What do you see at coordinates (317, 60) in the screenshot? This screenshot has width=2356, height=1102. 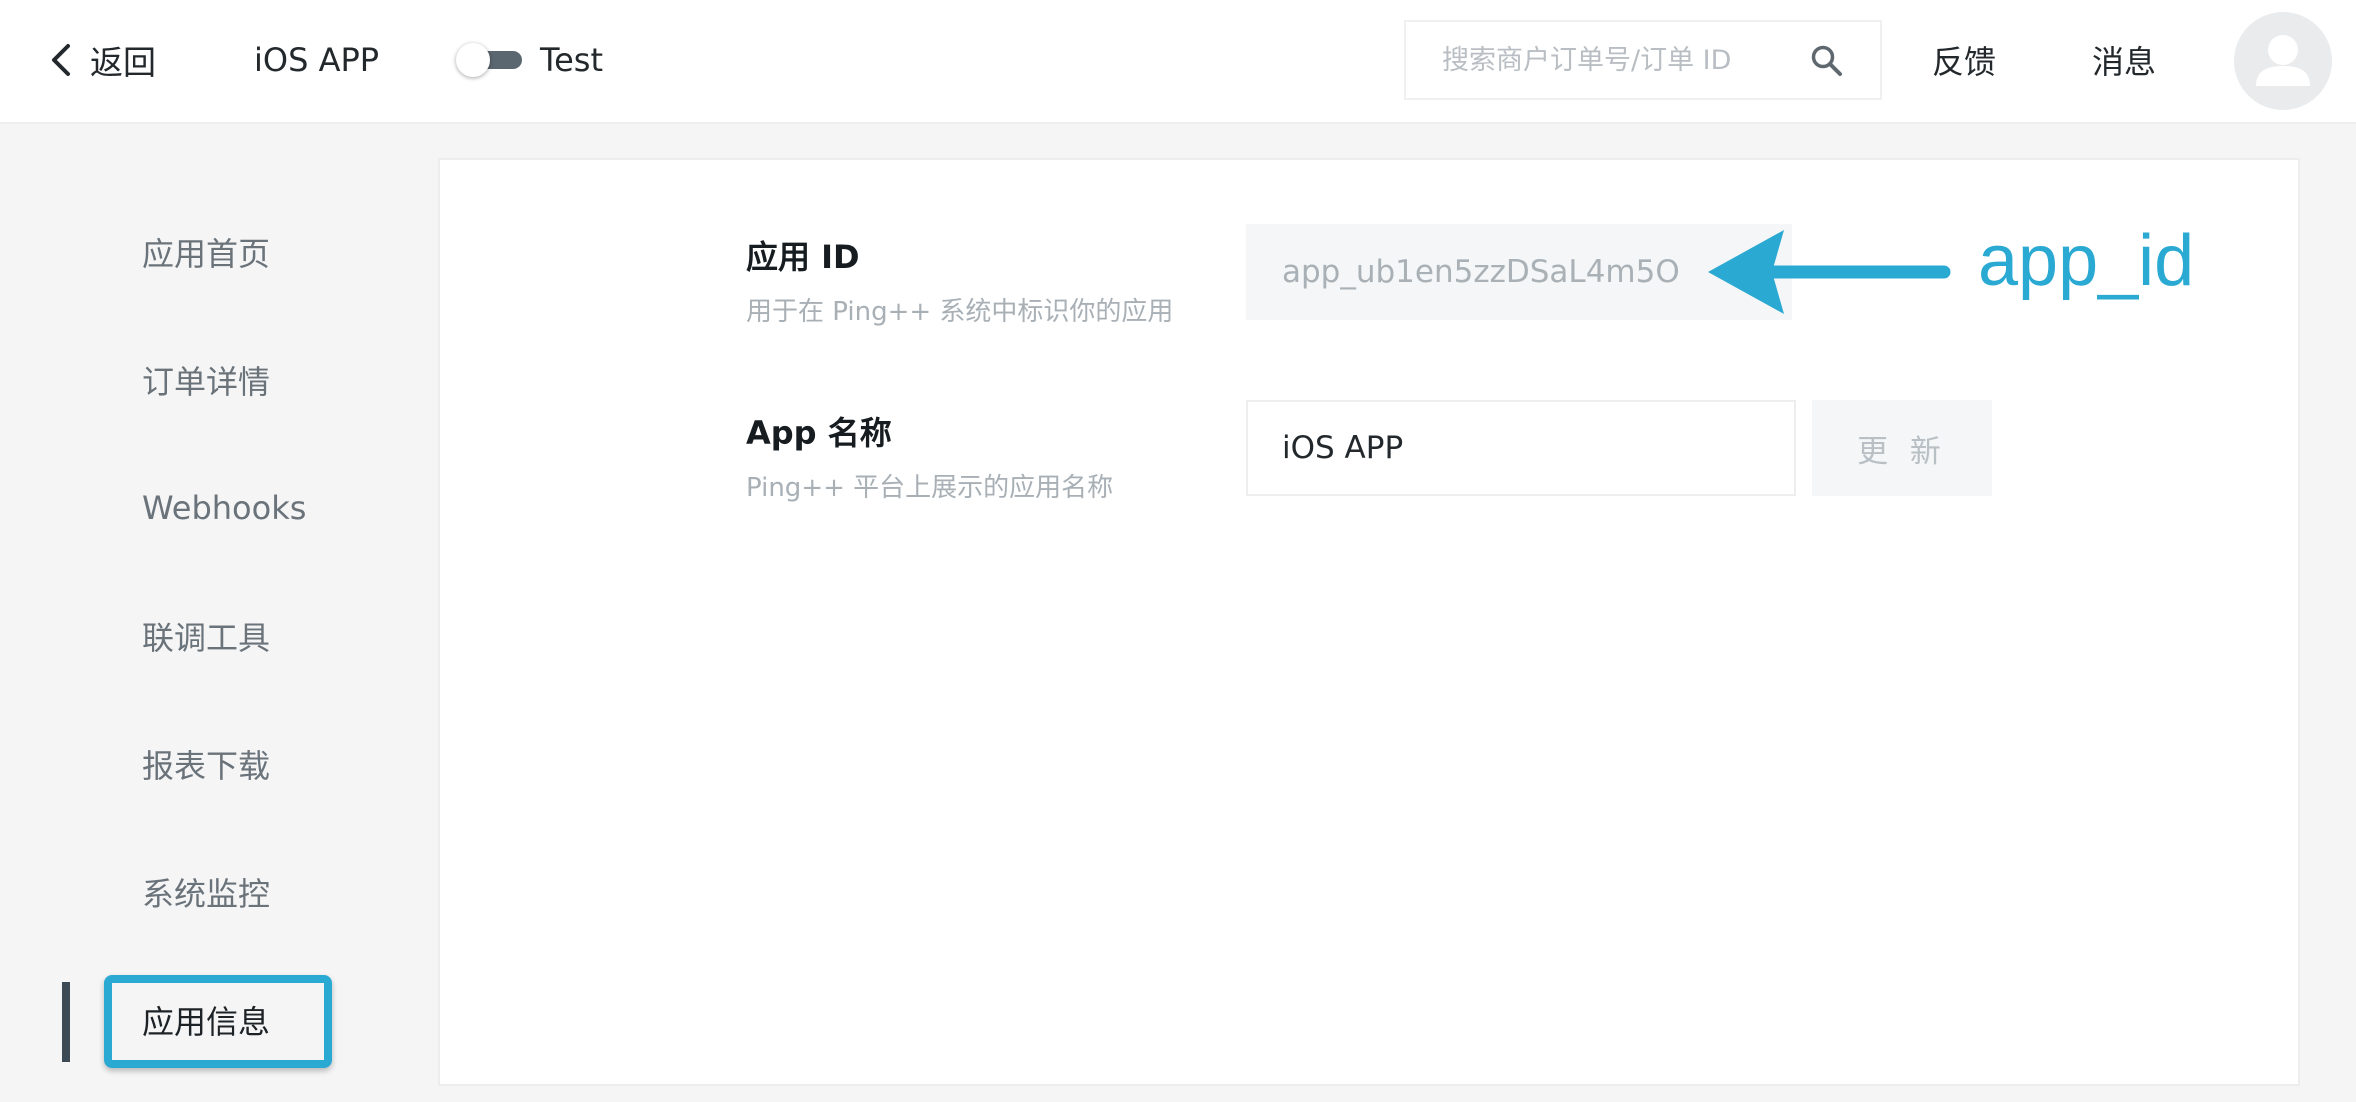 I see `app-name: iOS APP` at bounding box center [317, 60].